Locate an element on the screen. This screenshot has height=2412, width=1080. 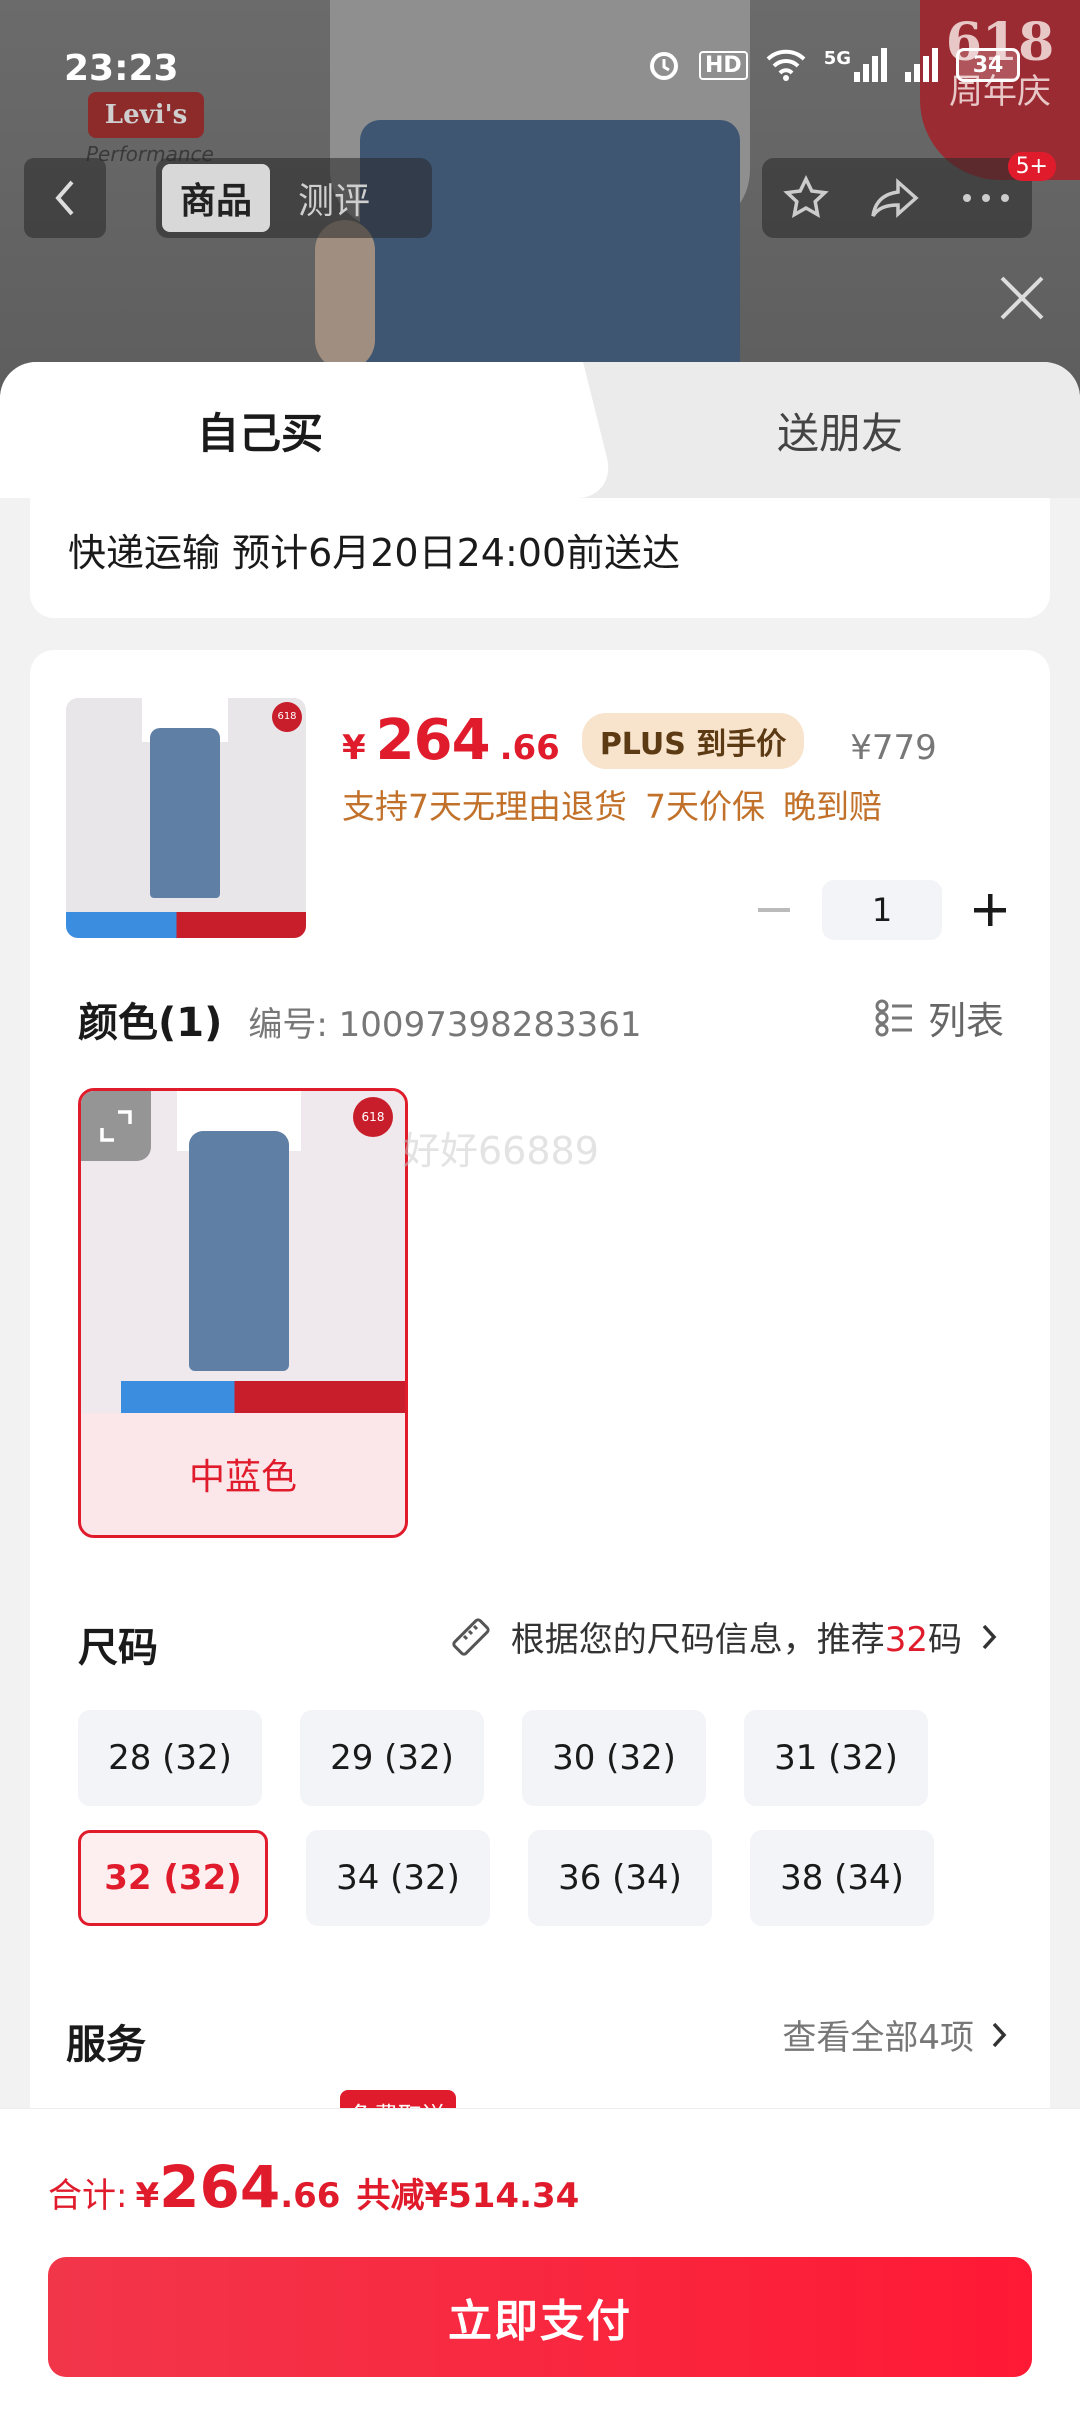
price-currency: ¥ is located at coordinates (354, 748).